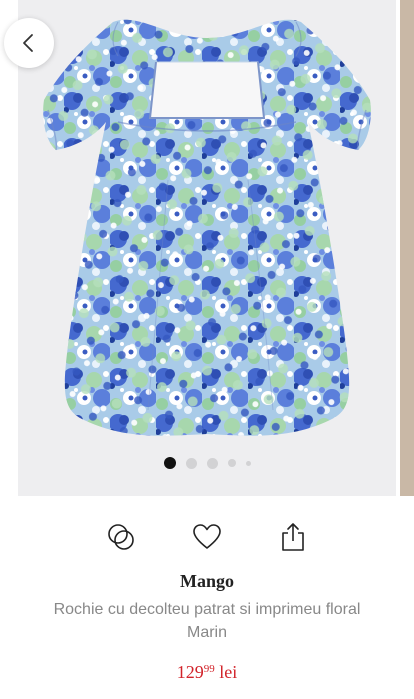  What do you see at coordinates (207, 581) in the screenshot?
I see `product-brand: Mango` at bounding box center [207, 581].